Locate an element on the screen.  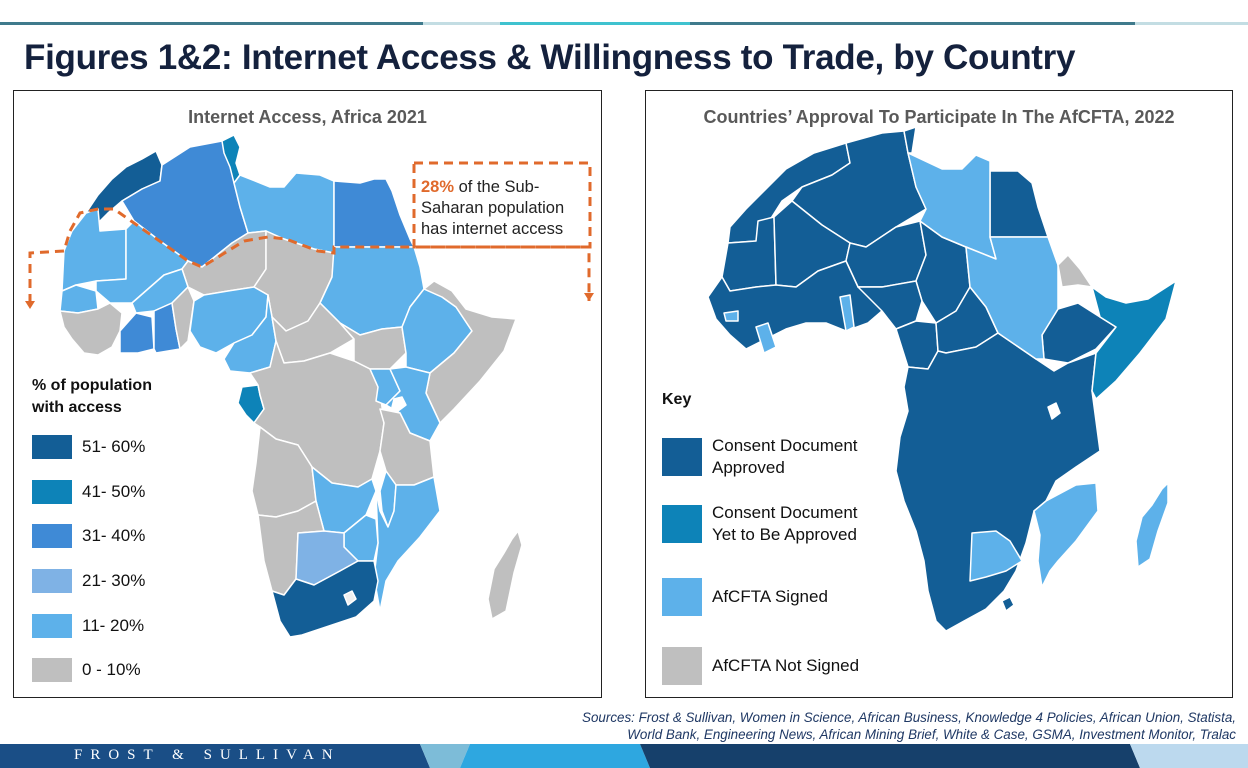
legend-label: Consent Document Approved is located at coordinates (785, 457).